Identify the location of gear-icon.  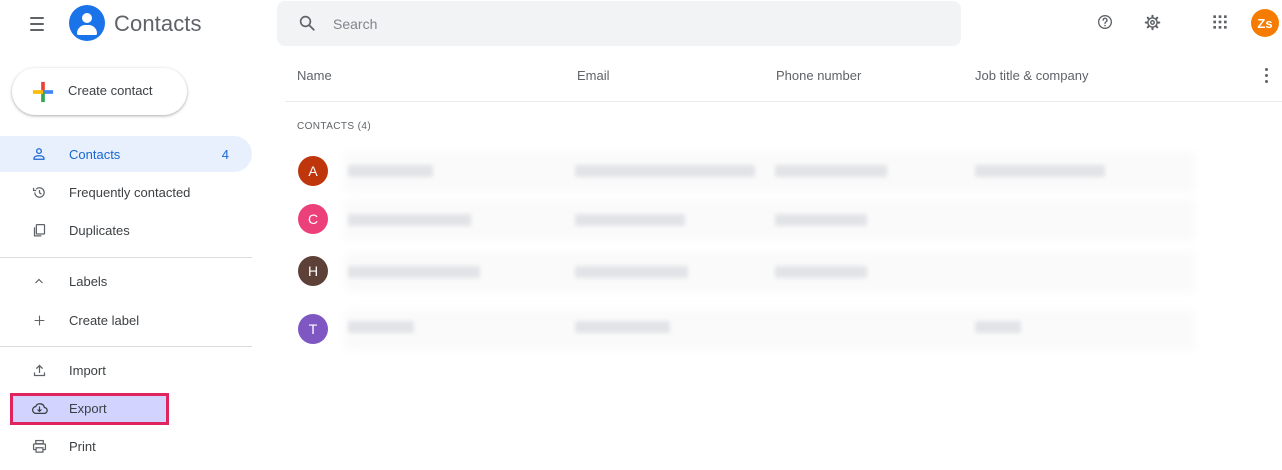
(1152, 22).